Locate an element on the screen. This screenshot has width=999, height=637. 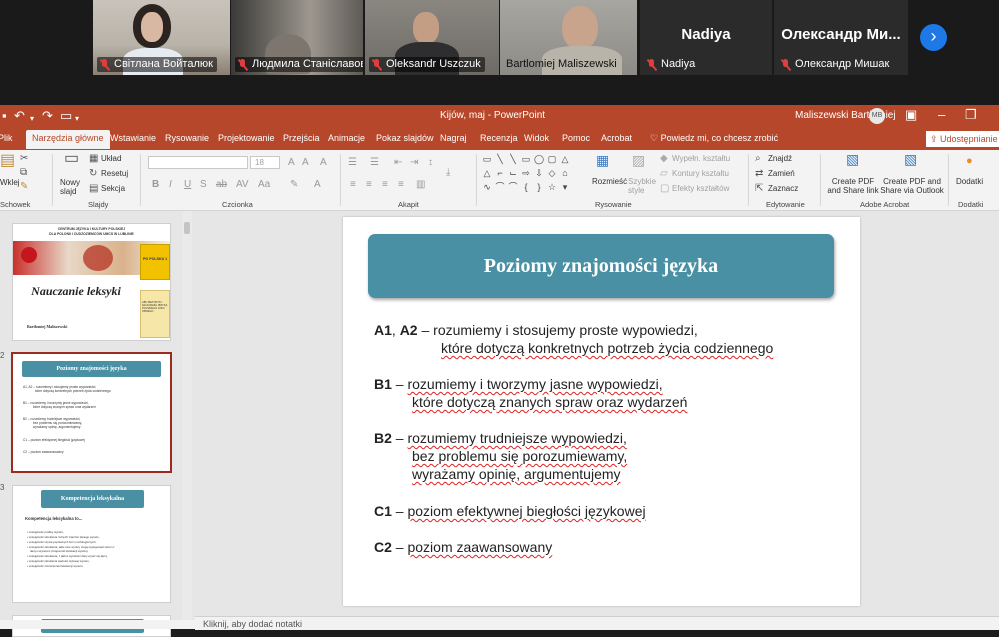
shape-connector-icon: ⌐ is located at coordinates (500, 173).